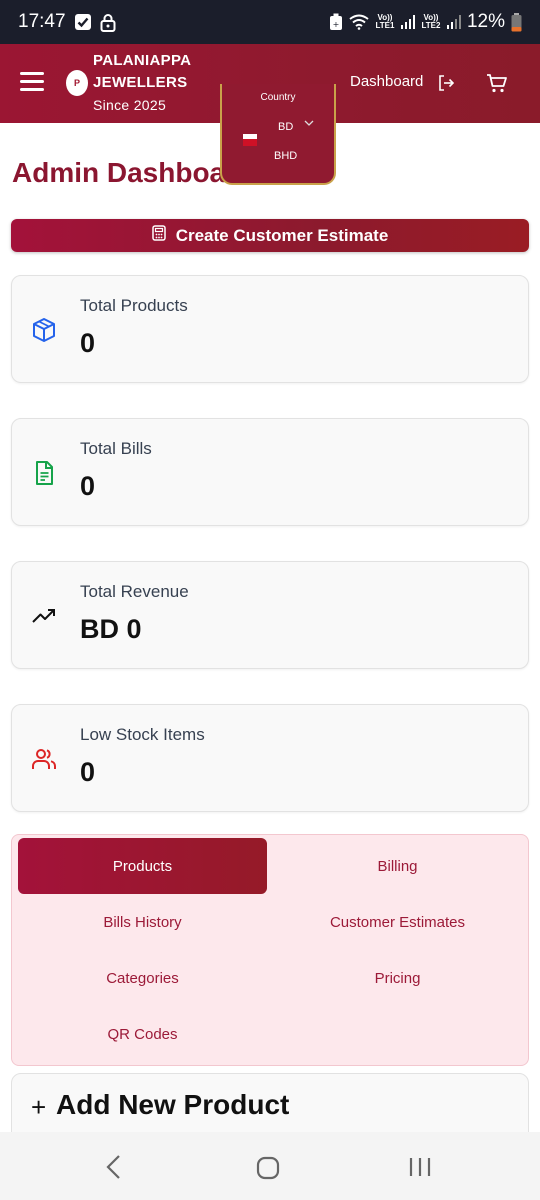  Describe the element at coordinates (38, 1107) in the screenshot. I see `plus-icon: +` at that location.